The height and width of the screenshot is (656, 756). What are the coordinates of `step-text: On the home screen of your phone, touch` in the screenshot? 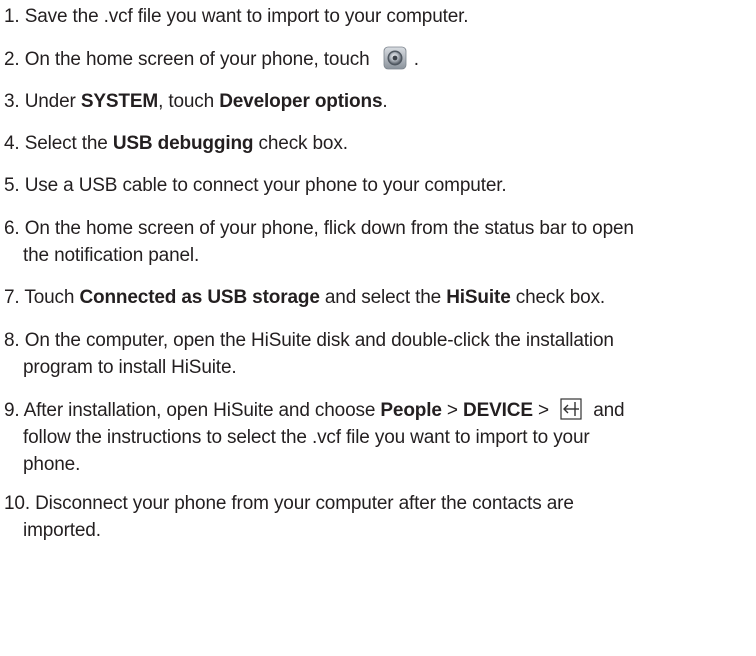 It's located at (199, 59).